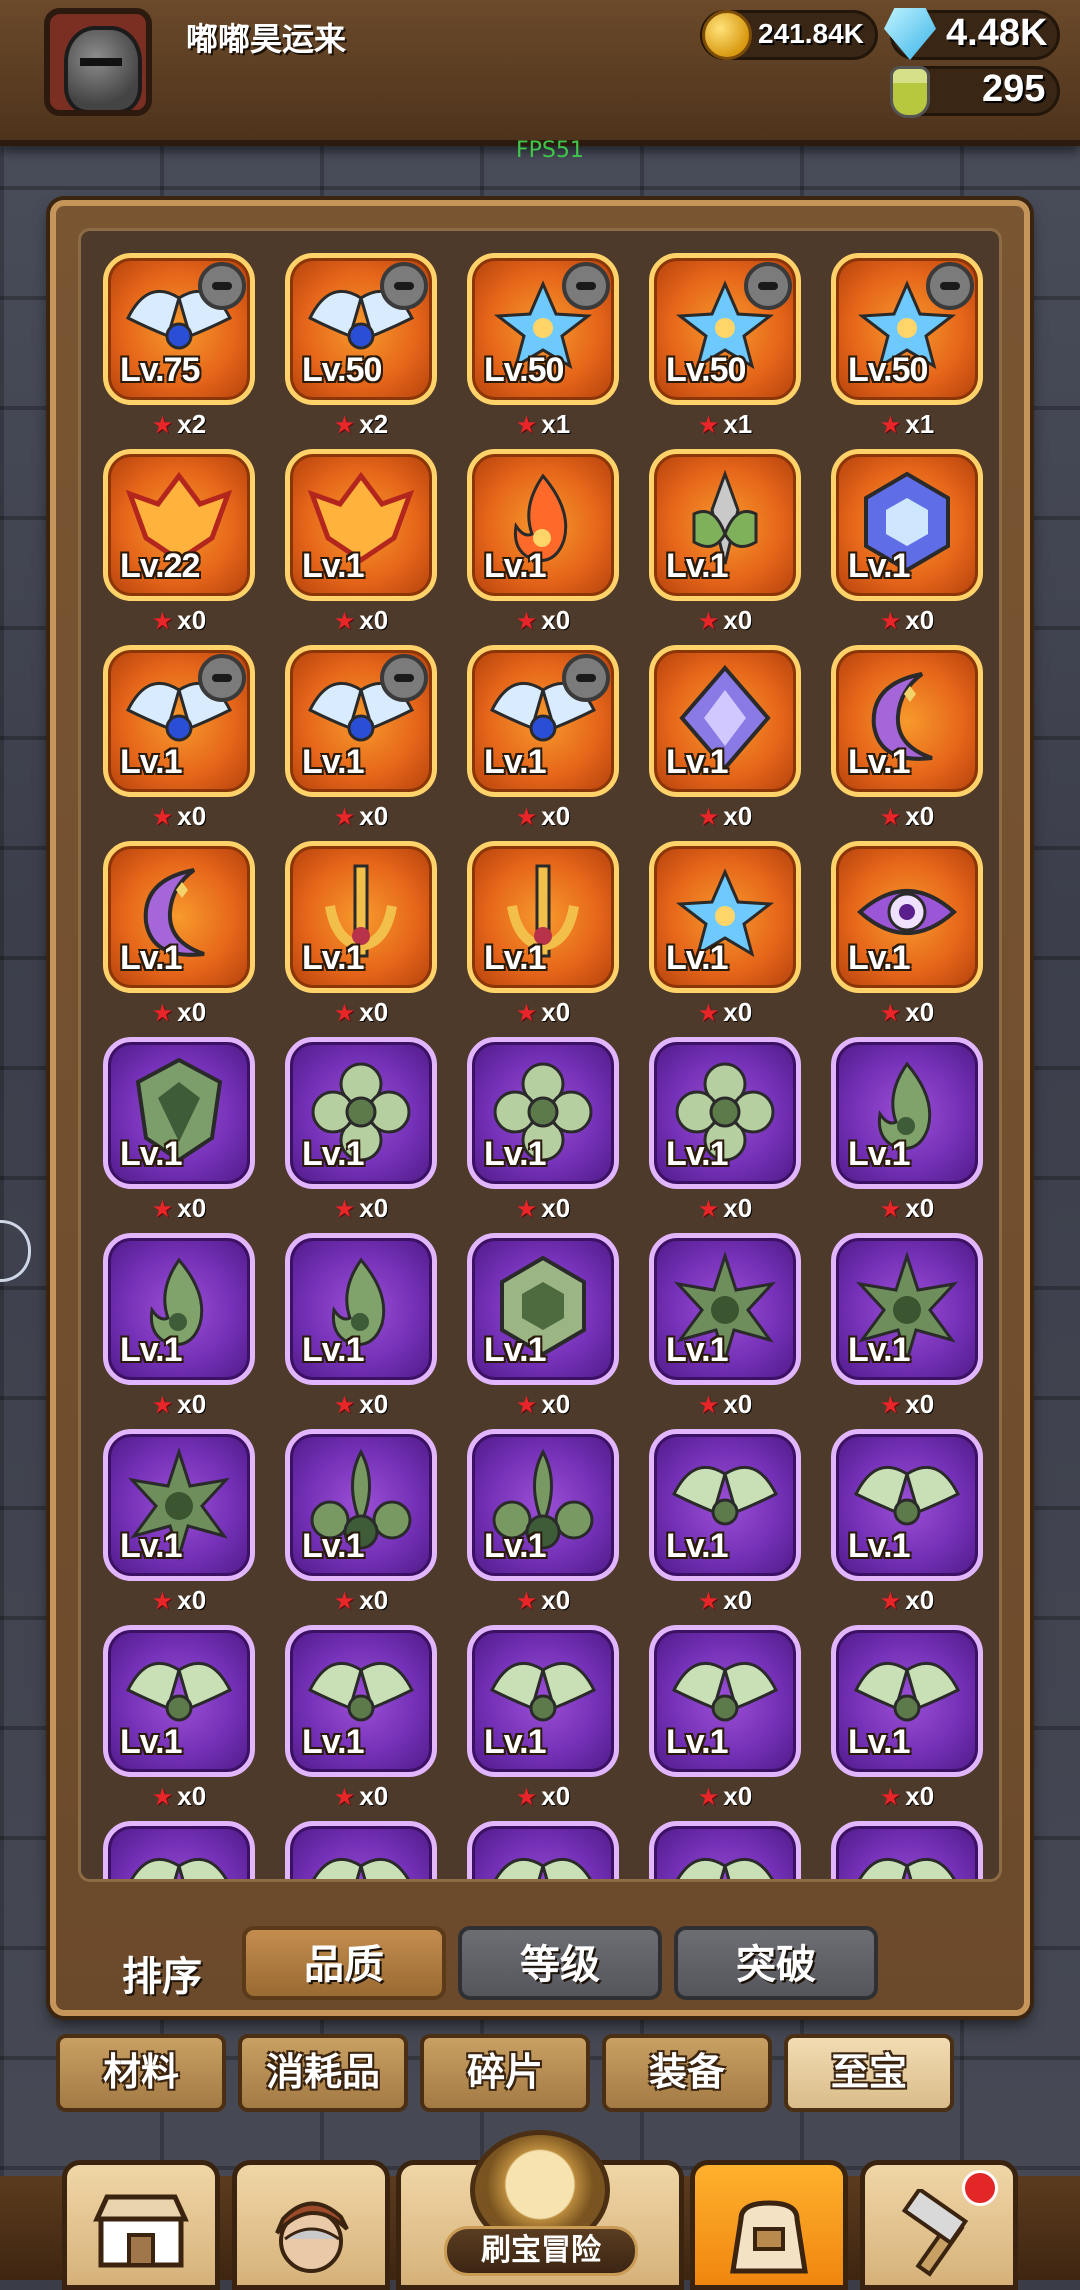  What do you see at coordinates (560, 1963) in the screenshot?
I see `sort-level-button: 等级` at bounding box center [560, 1963].